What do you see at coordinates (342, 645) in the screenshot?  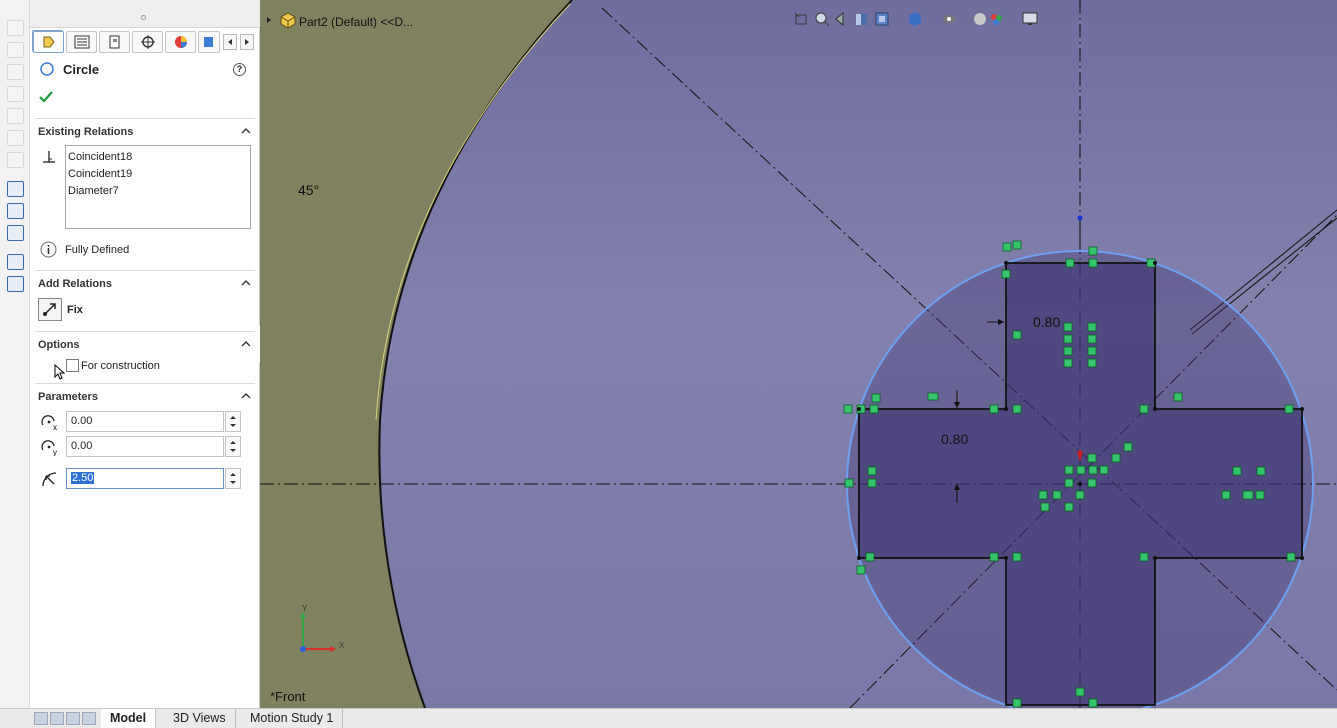 I see `triad-x-label: X` at bounding box center [342, 645].